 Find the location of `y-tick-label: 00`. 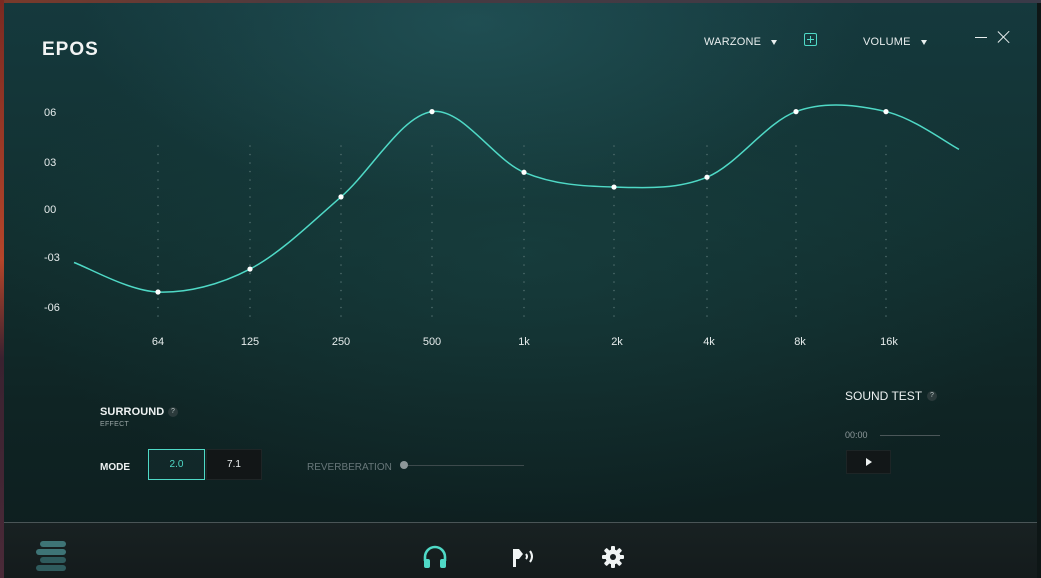

y-tick-label: 00 is located at coordinates (50, 210).